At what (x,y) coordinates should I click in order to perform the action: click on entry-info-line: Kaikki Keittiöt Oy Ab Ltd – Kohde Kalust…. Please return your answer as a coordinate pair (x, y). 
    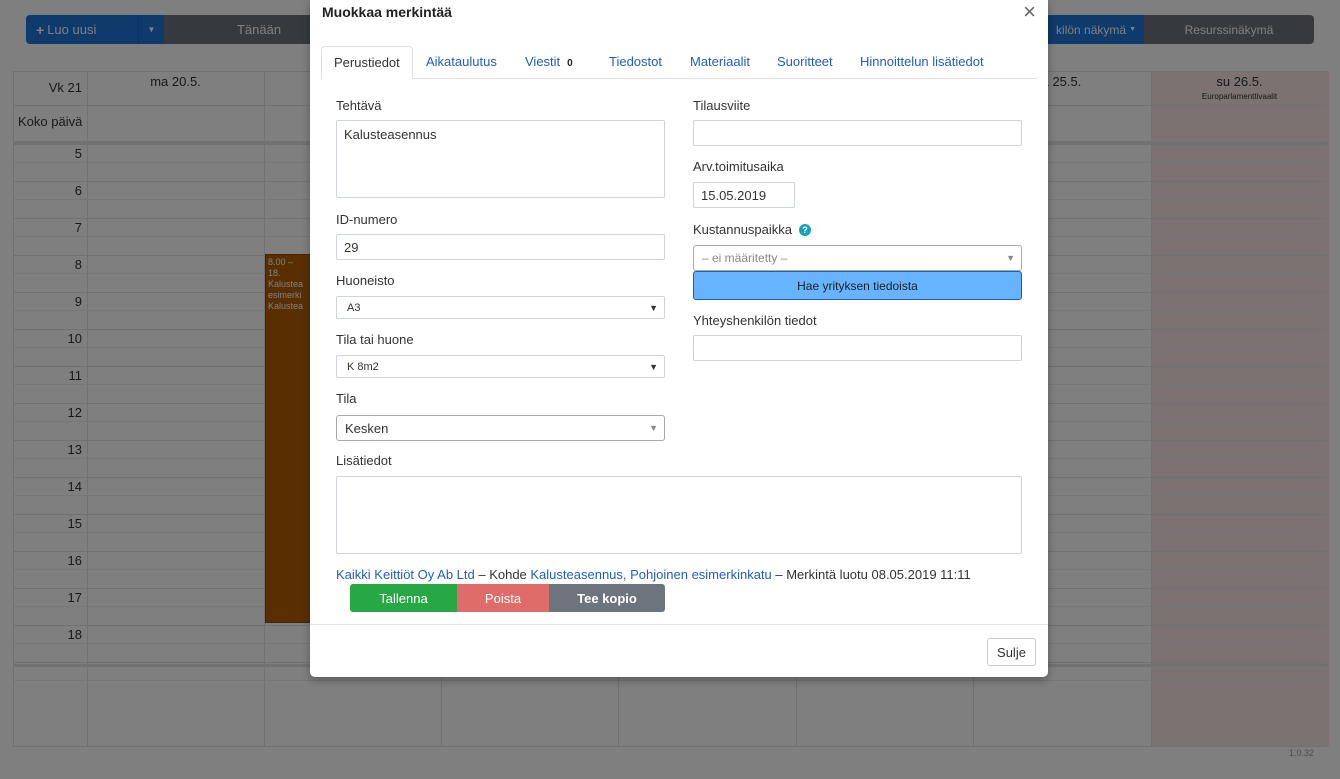
    Looking at the image, I should click on (653, 574).